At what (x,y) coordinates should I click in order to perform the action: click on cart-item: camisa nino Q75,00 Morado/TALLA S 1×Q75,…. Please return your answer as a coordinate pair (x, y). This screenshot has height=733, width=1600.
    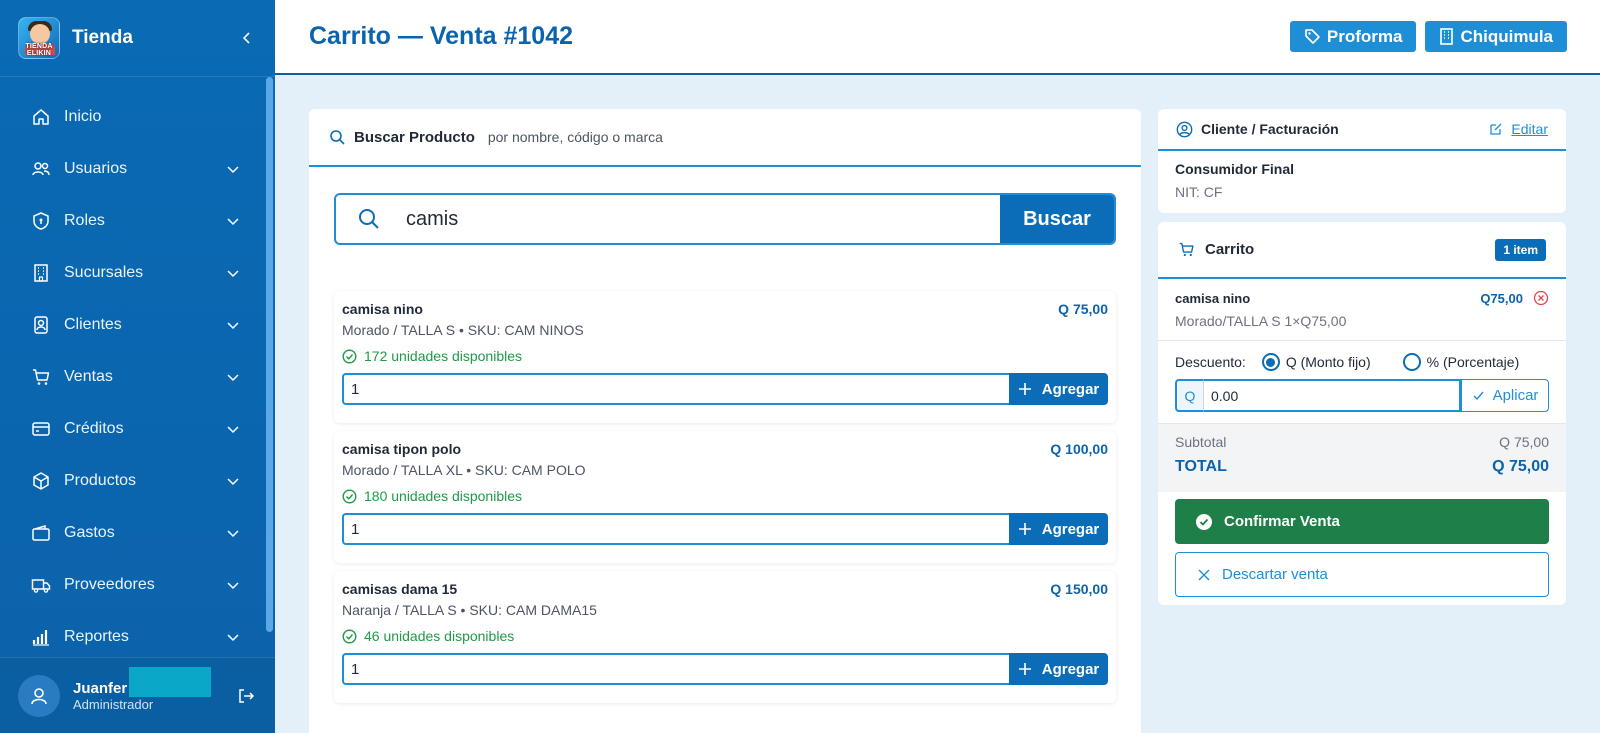
    Looking at the image, I should click on (1362, 310).